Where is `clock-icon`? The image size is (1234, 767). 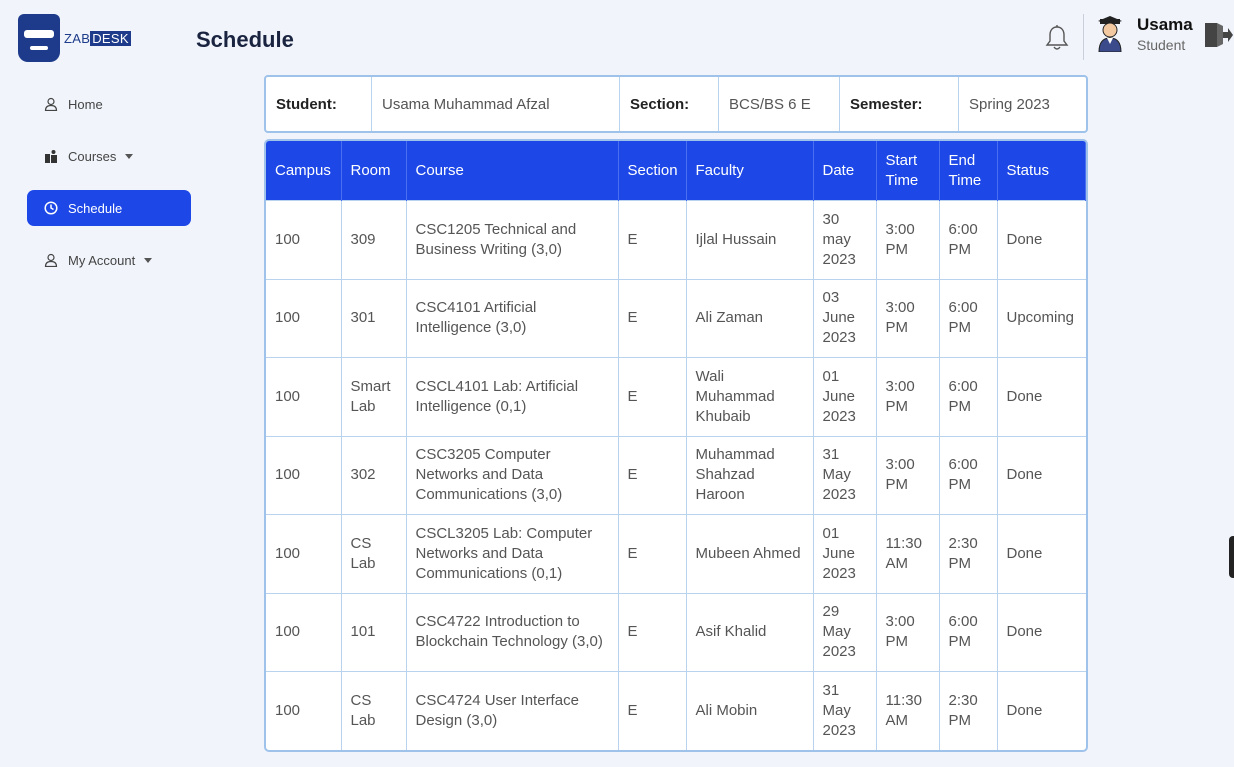 clock-icon is located at coordinates (51, 208).